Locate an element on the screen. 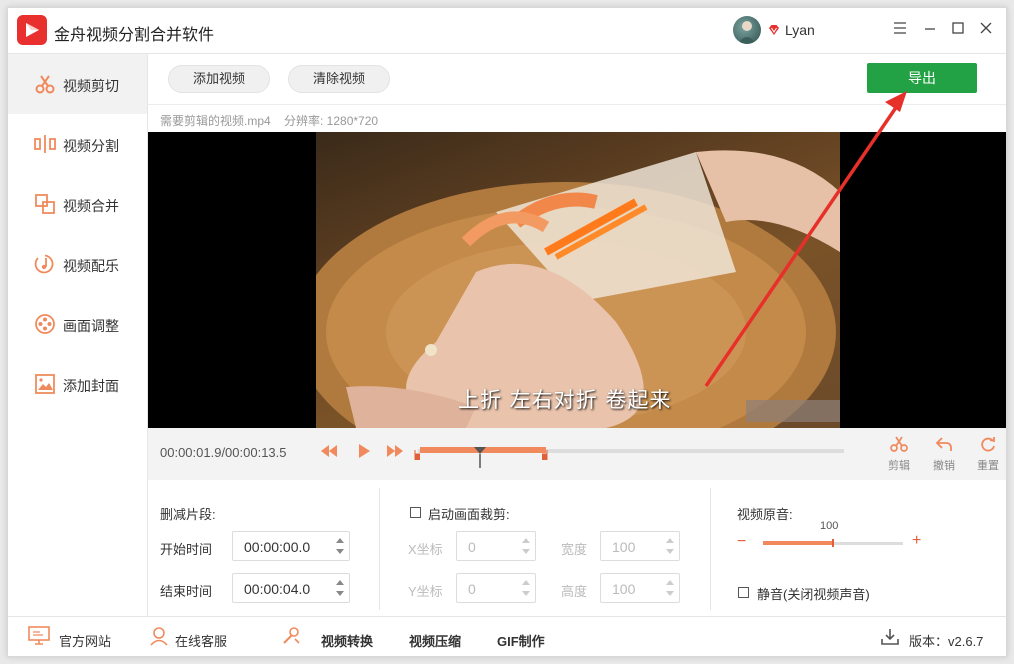  crop-enable-label: 启动画面裁剪: is located at coordinates (469, 513).